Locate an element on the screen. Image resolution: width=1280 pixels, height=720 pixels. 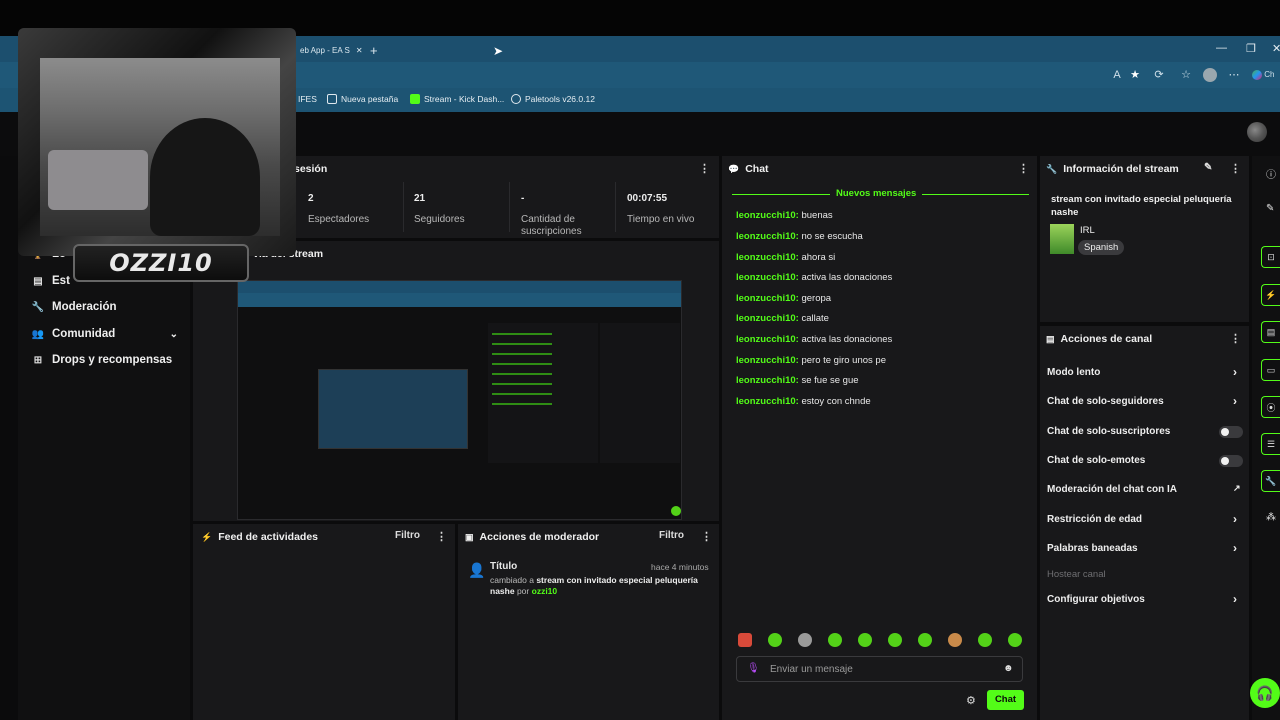
sidebar-item-comunidad: 👥 Comunidad ⌄ is located at coordinates (105, 334).